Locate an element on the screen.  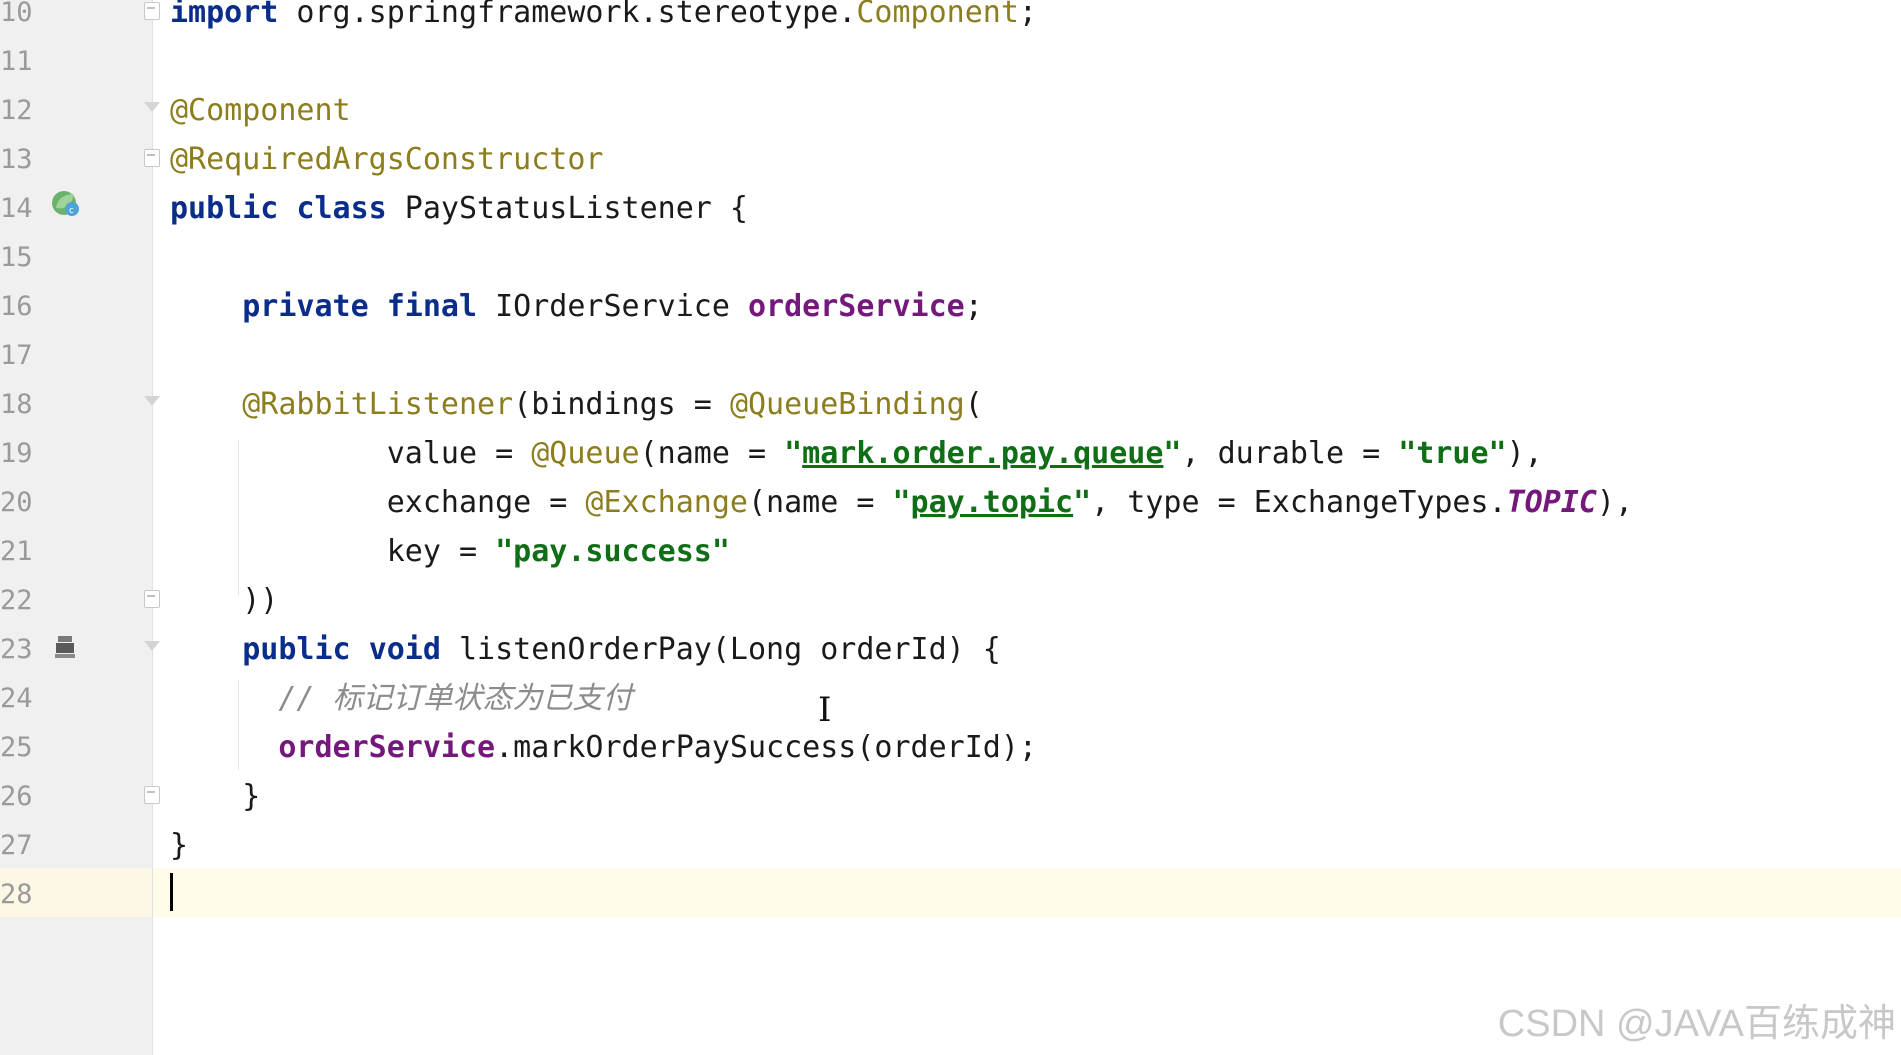
code-token: mark.order.pay.queue is located at coordinates (983, 453).